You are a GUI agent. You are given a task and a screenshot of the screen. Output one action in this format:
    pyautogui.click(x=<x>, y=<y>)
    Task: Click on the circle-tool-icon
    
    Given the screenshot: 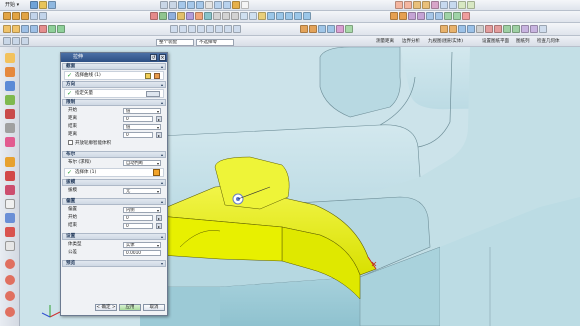 What is the action you would take?
    pyautogui.click(x=10, y=264)
    